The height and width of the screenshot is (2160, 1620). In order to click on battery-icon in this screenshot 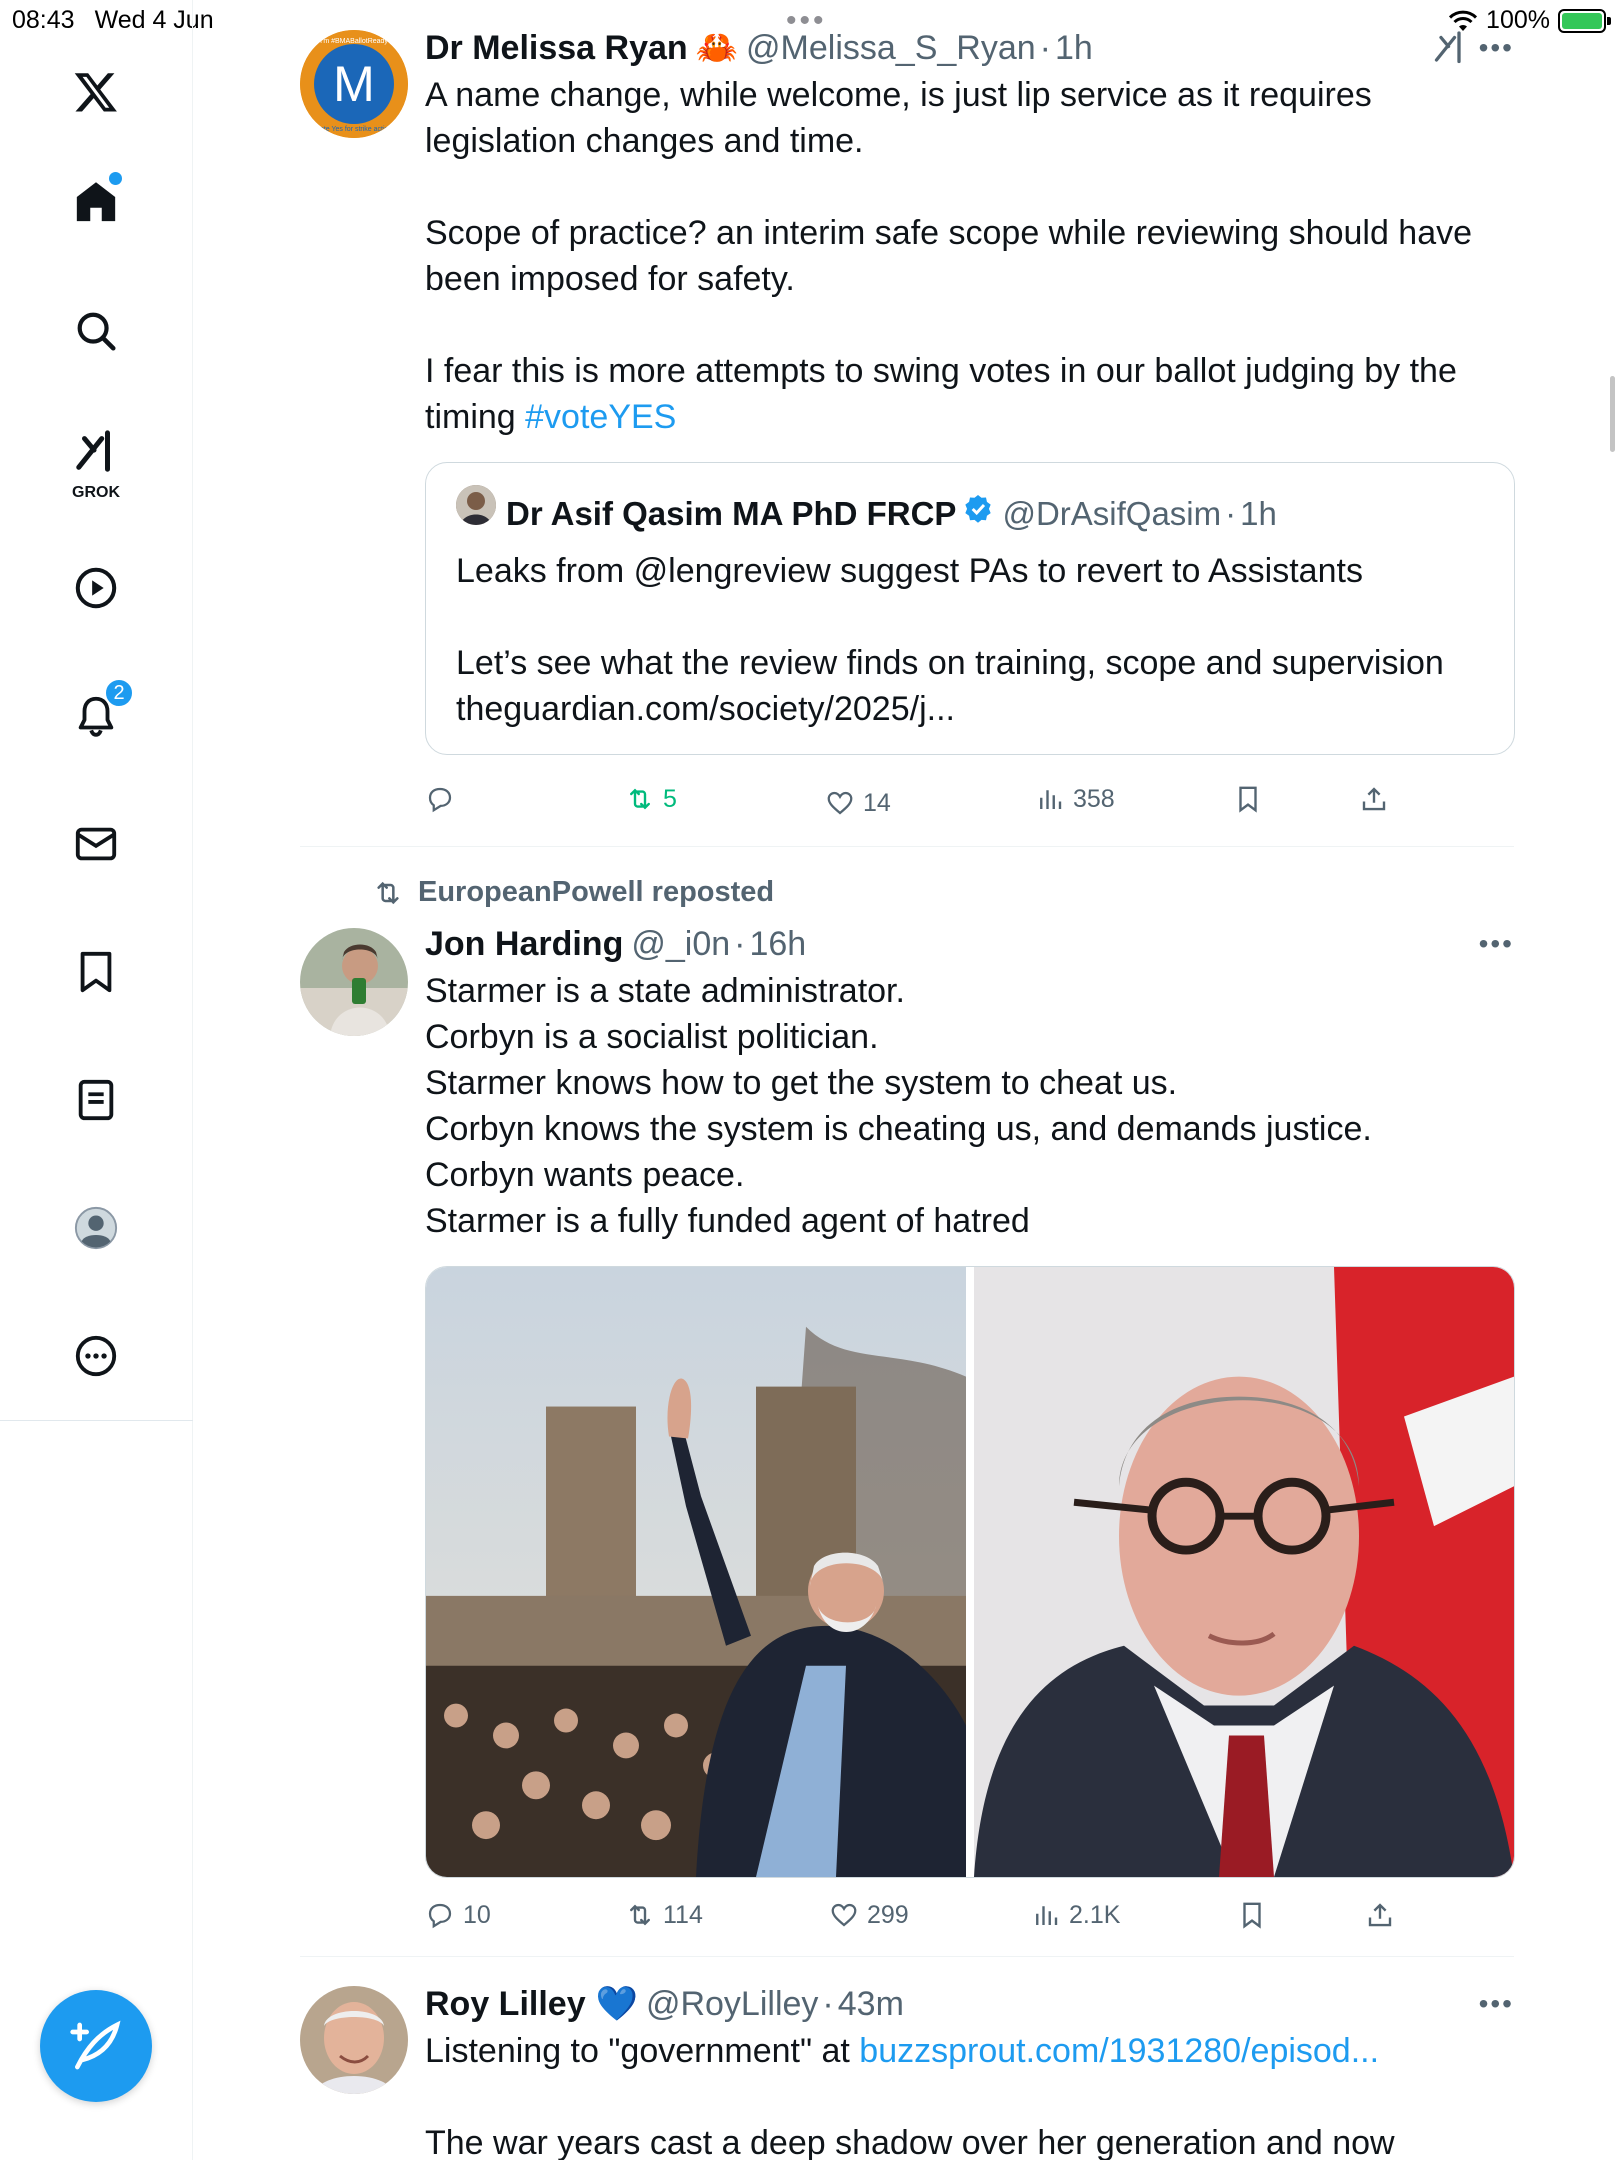, I will do `click(1584, 20)`.